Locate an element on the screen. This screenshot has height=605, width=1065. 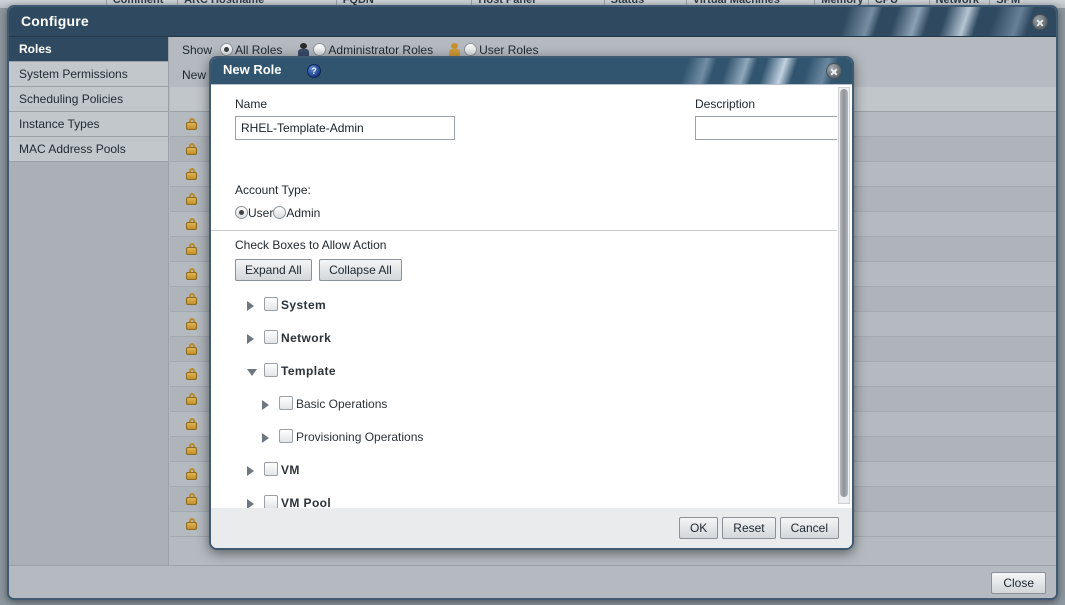
configure-window-title: Configure is located at coordinates (55, 21).